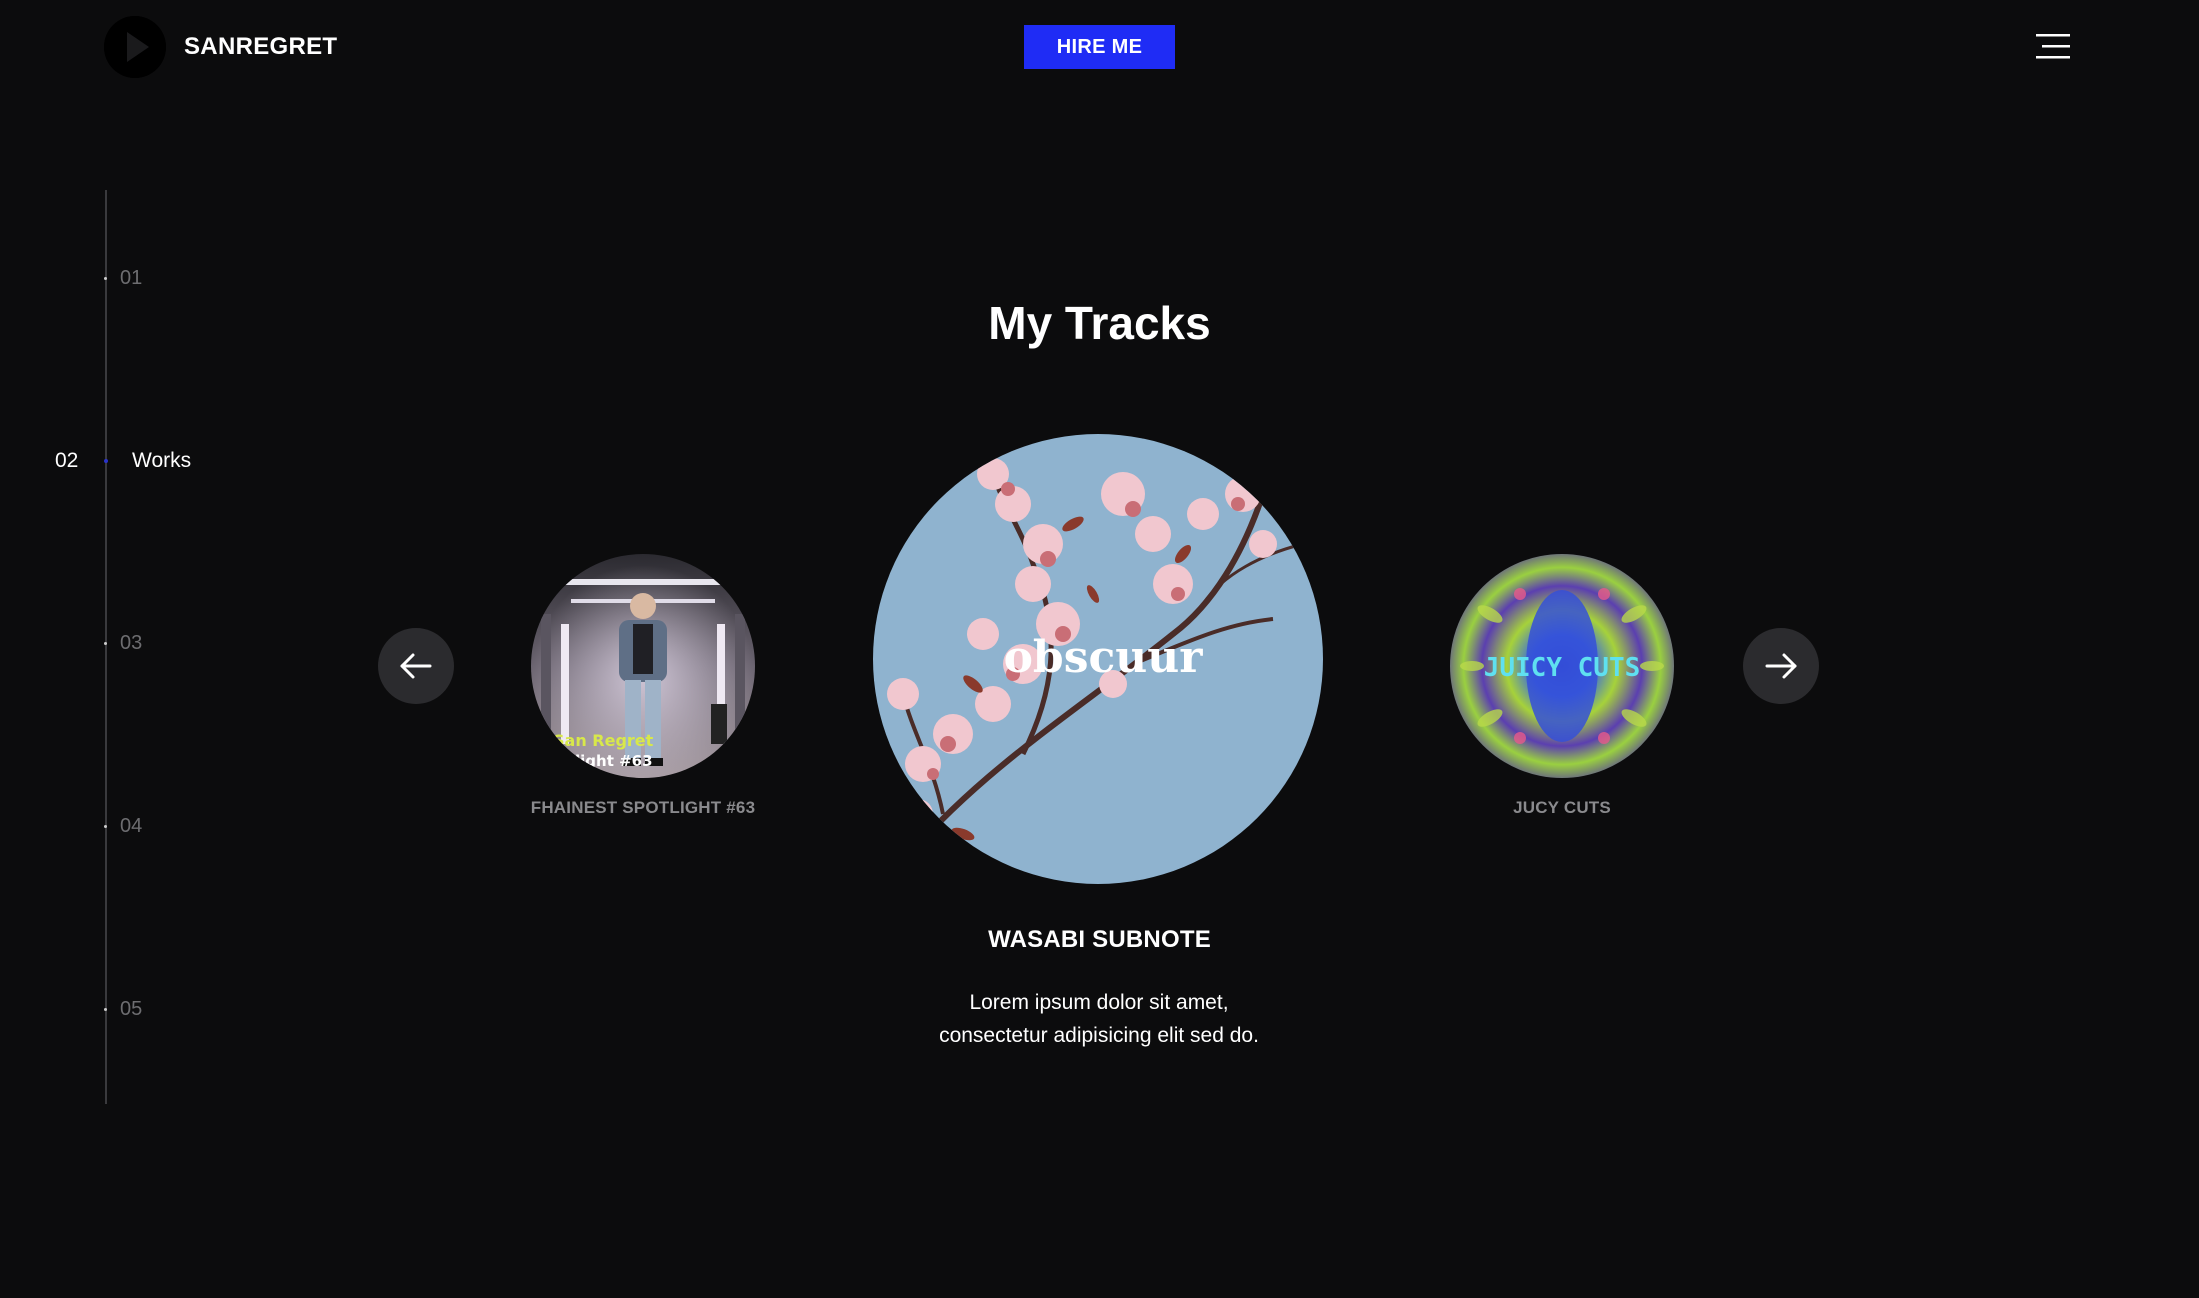 Image resolution: width=2199 pixels, height=1298 pixels. What do you see at coordinates (2056, 47) in the screenshot?
I see `hamburger-icon` at bounding box center [2056, 47].